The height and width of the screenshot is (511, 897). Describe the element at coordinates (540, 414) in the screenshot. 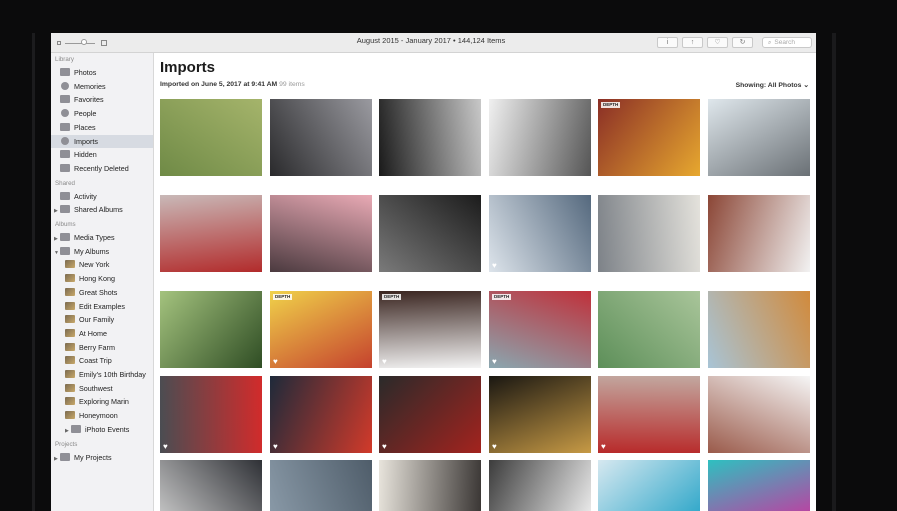

I see `photo-lights-night: ♥` at that location.